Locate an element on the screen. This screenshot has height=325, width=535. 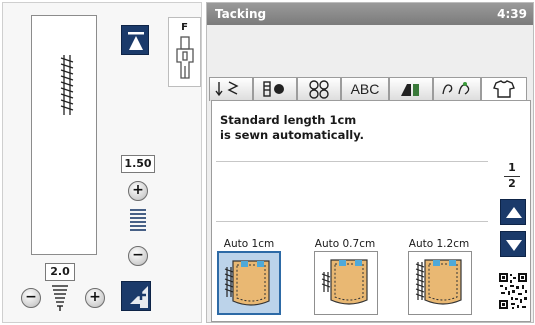
tab-decorative-stitches is located at coordinates (319, 89).